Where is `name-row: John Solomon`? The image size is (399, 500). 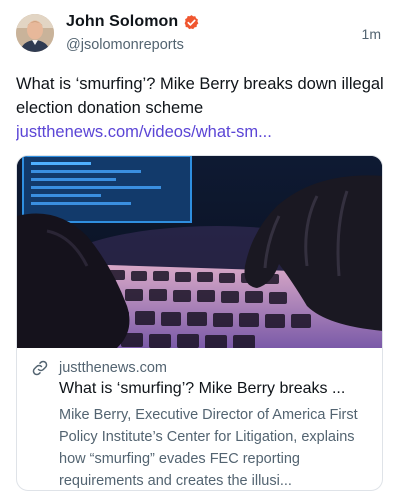 name-row: John Solomon is located at coordinates (133, 22).